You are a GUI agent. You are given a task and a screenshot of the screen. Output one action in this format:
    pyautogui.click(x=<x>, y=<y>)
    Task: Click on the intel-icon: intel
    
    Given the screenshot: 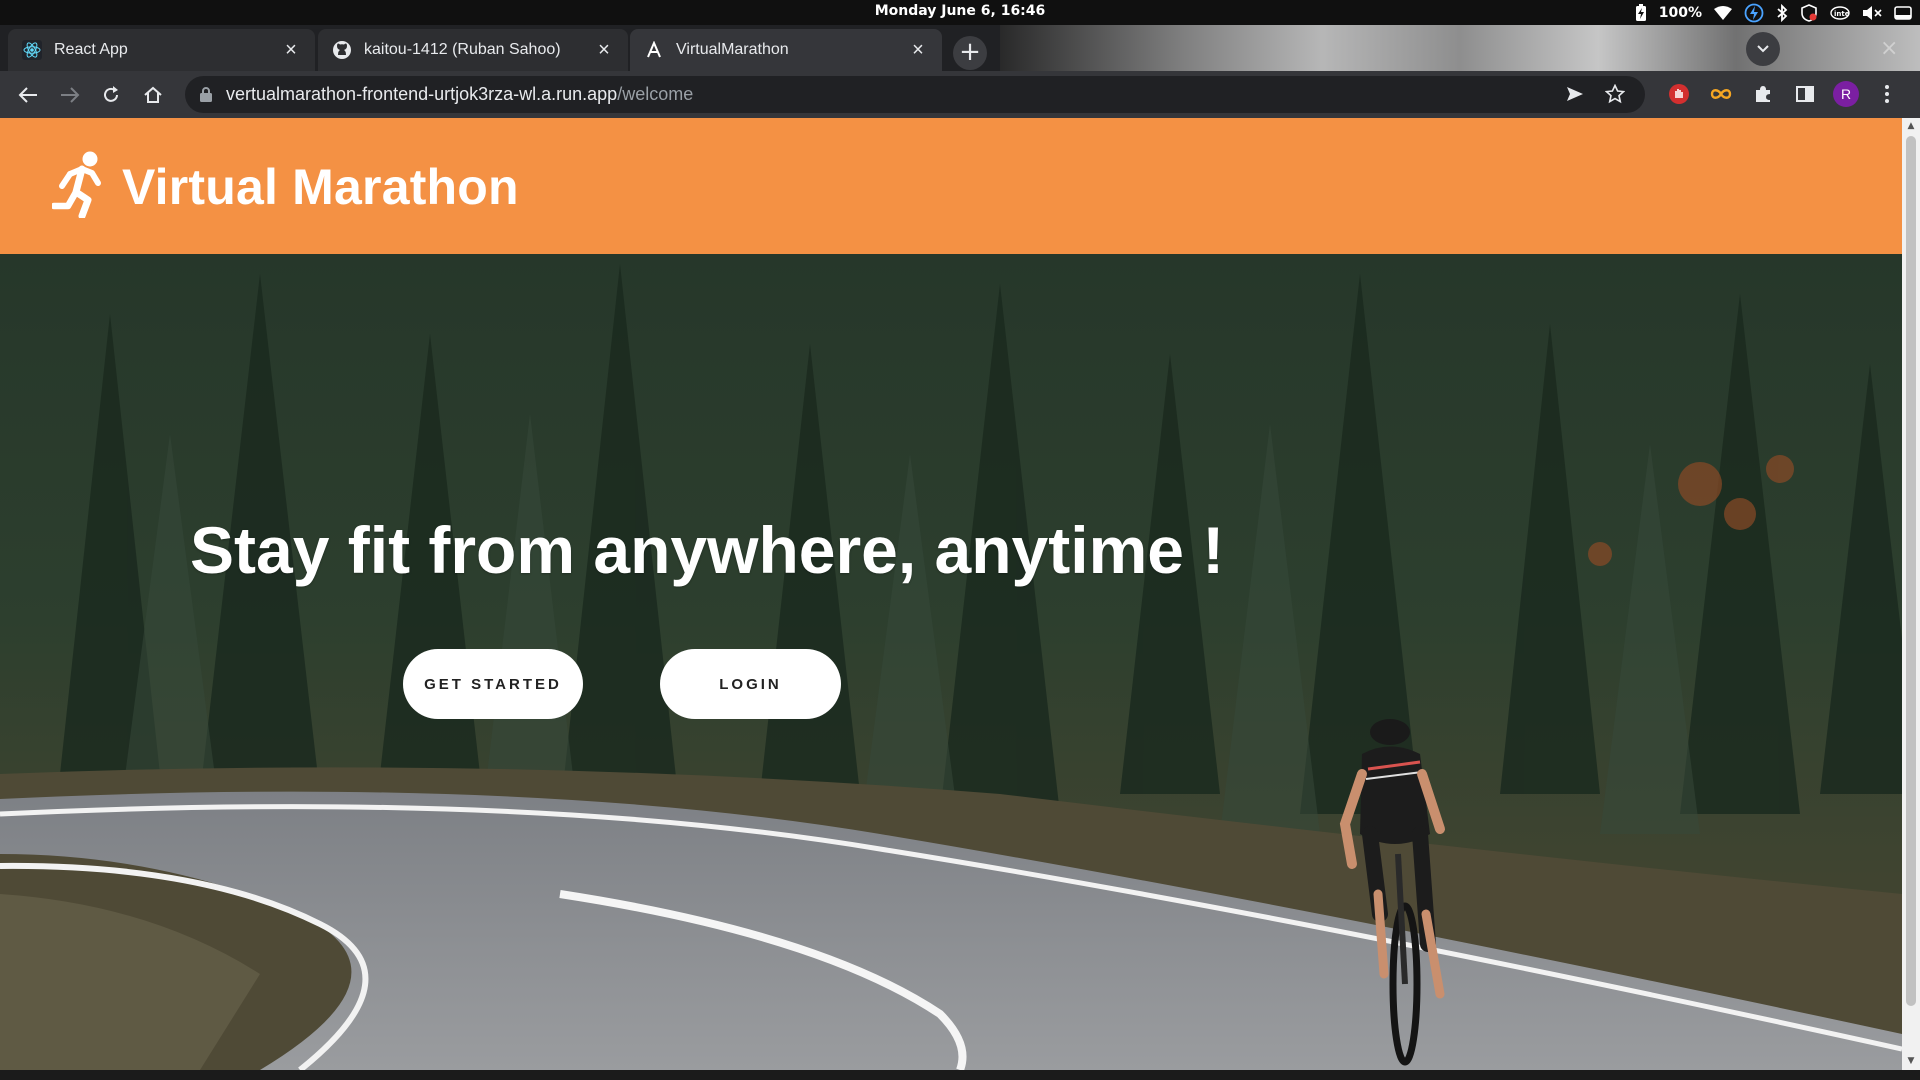 What is the action you would take?
    pyautogui.click(x=1840, y=12)
    